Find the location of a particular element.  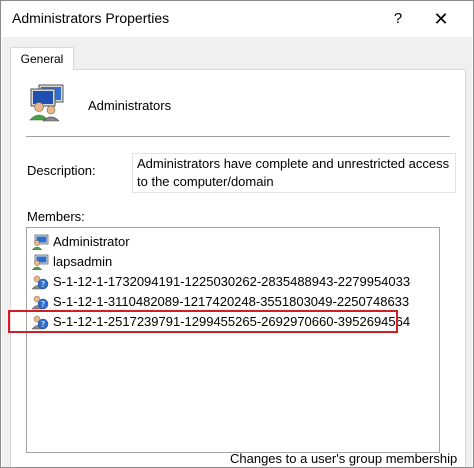

members-label: Members: is located at coordinates (56, 216).